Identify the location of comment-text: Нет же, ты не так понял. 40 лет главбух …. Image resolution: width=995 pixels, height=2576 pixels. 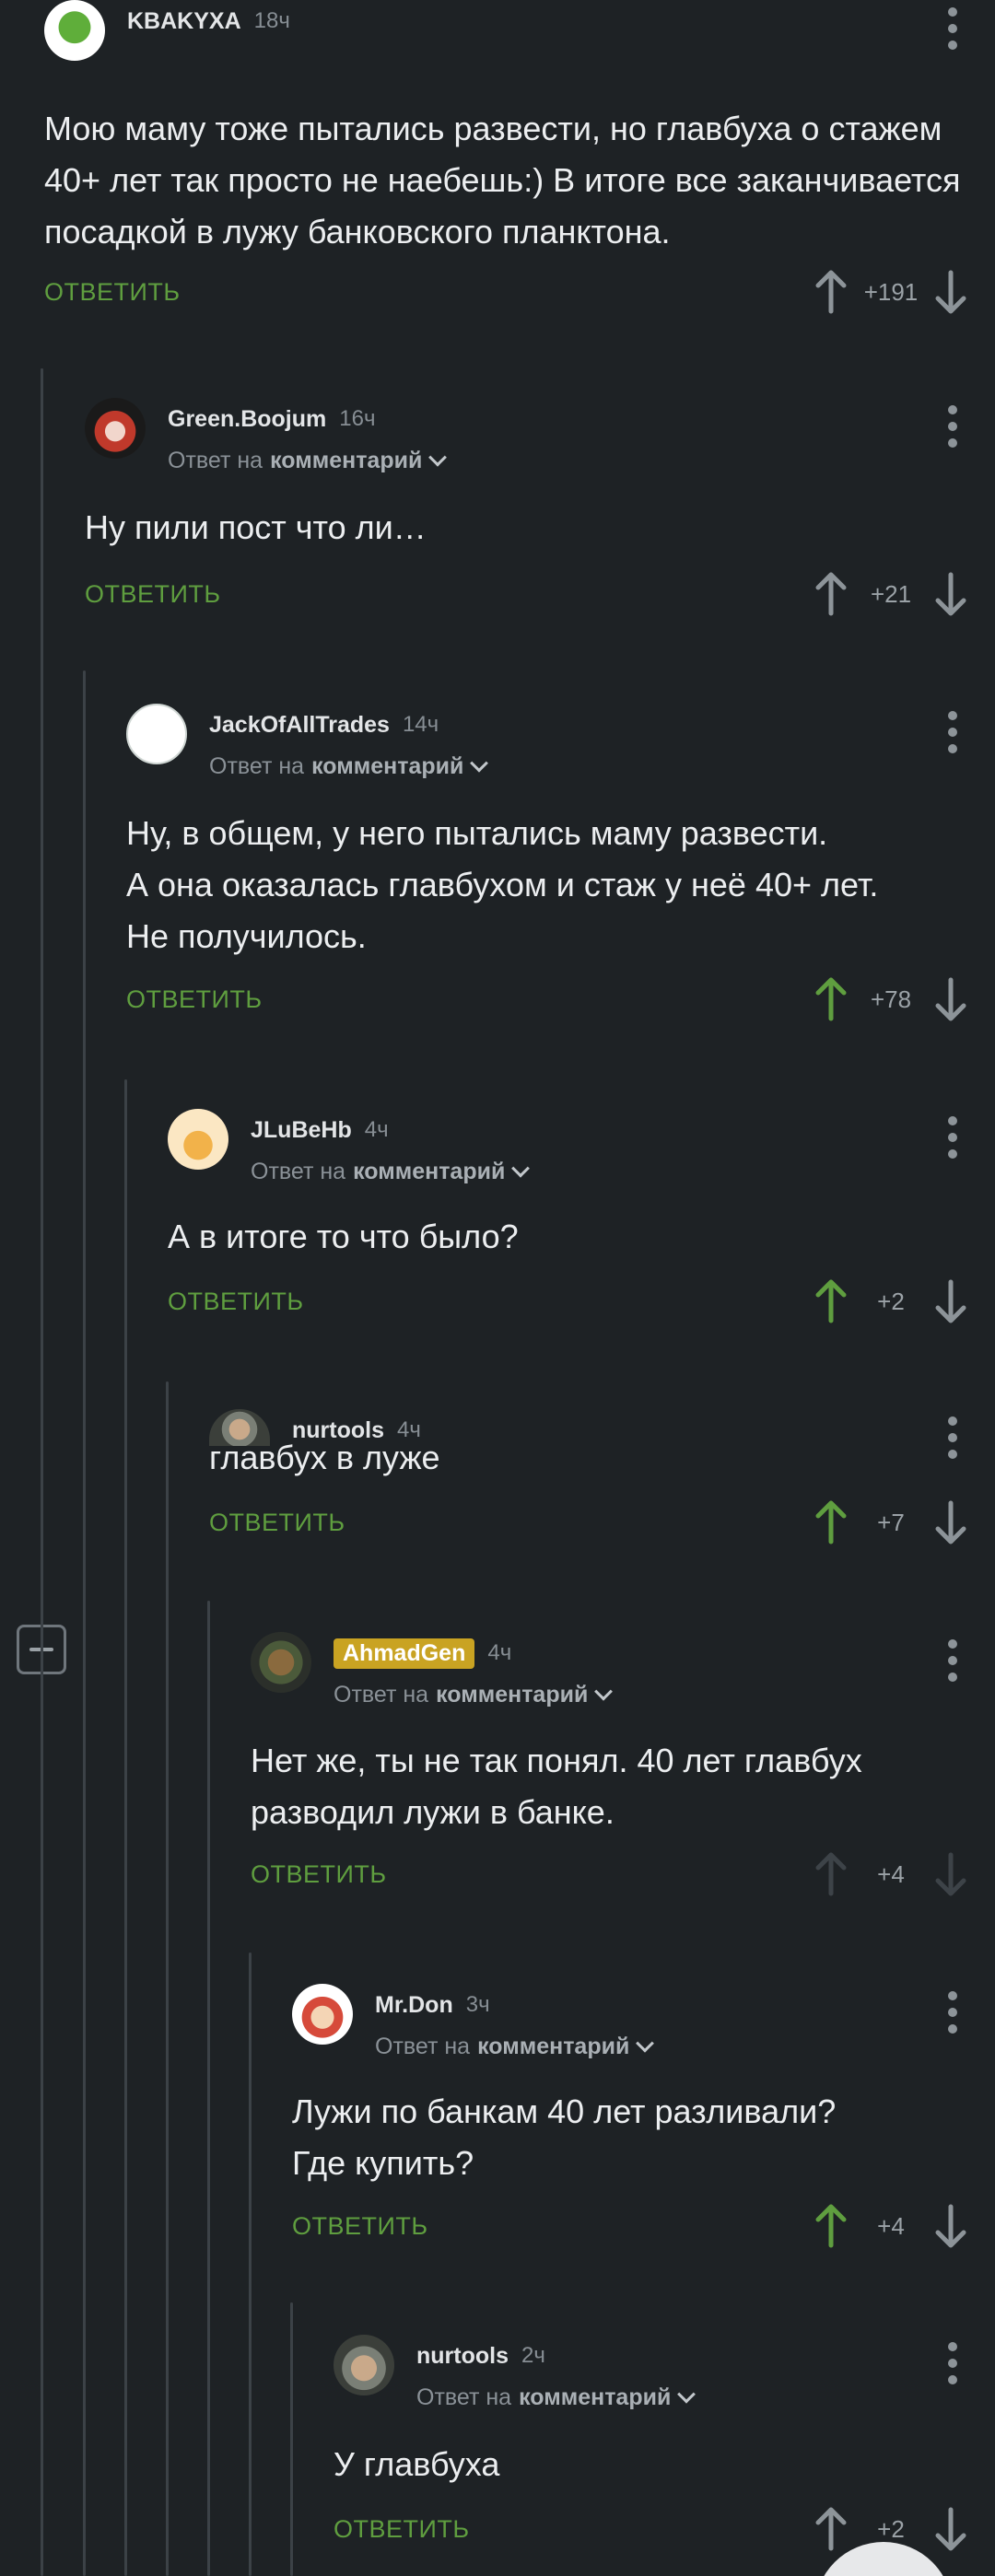
(556, 1786).